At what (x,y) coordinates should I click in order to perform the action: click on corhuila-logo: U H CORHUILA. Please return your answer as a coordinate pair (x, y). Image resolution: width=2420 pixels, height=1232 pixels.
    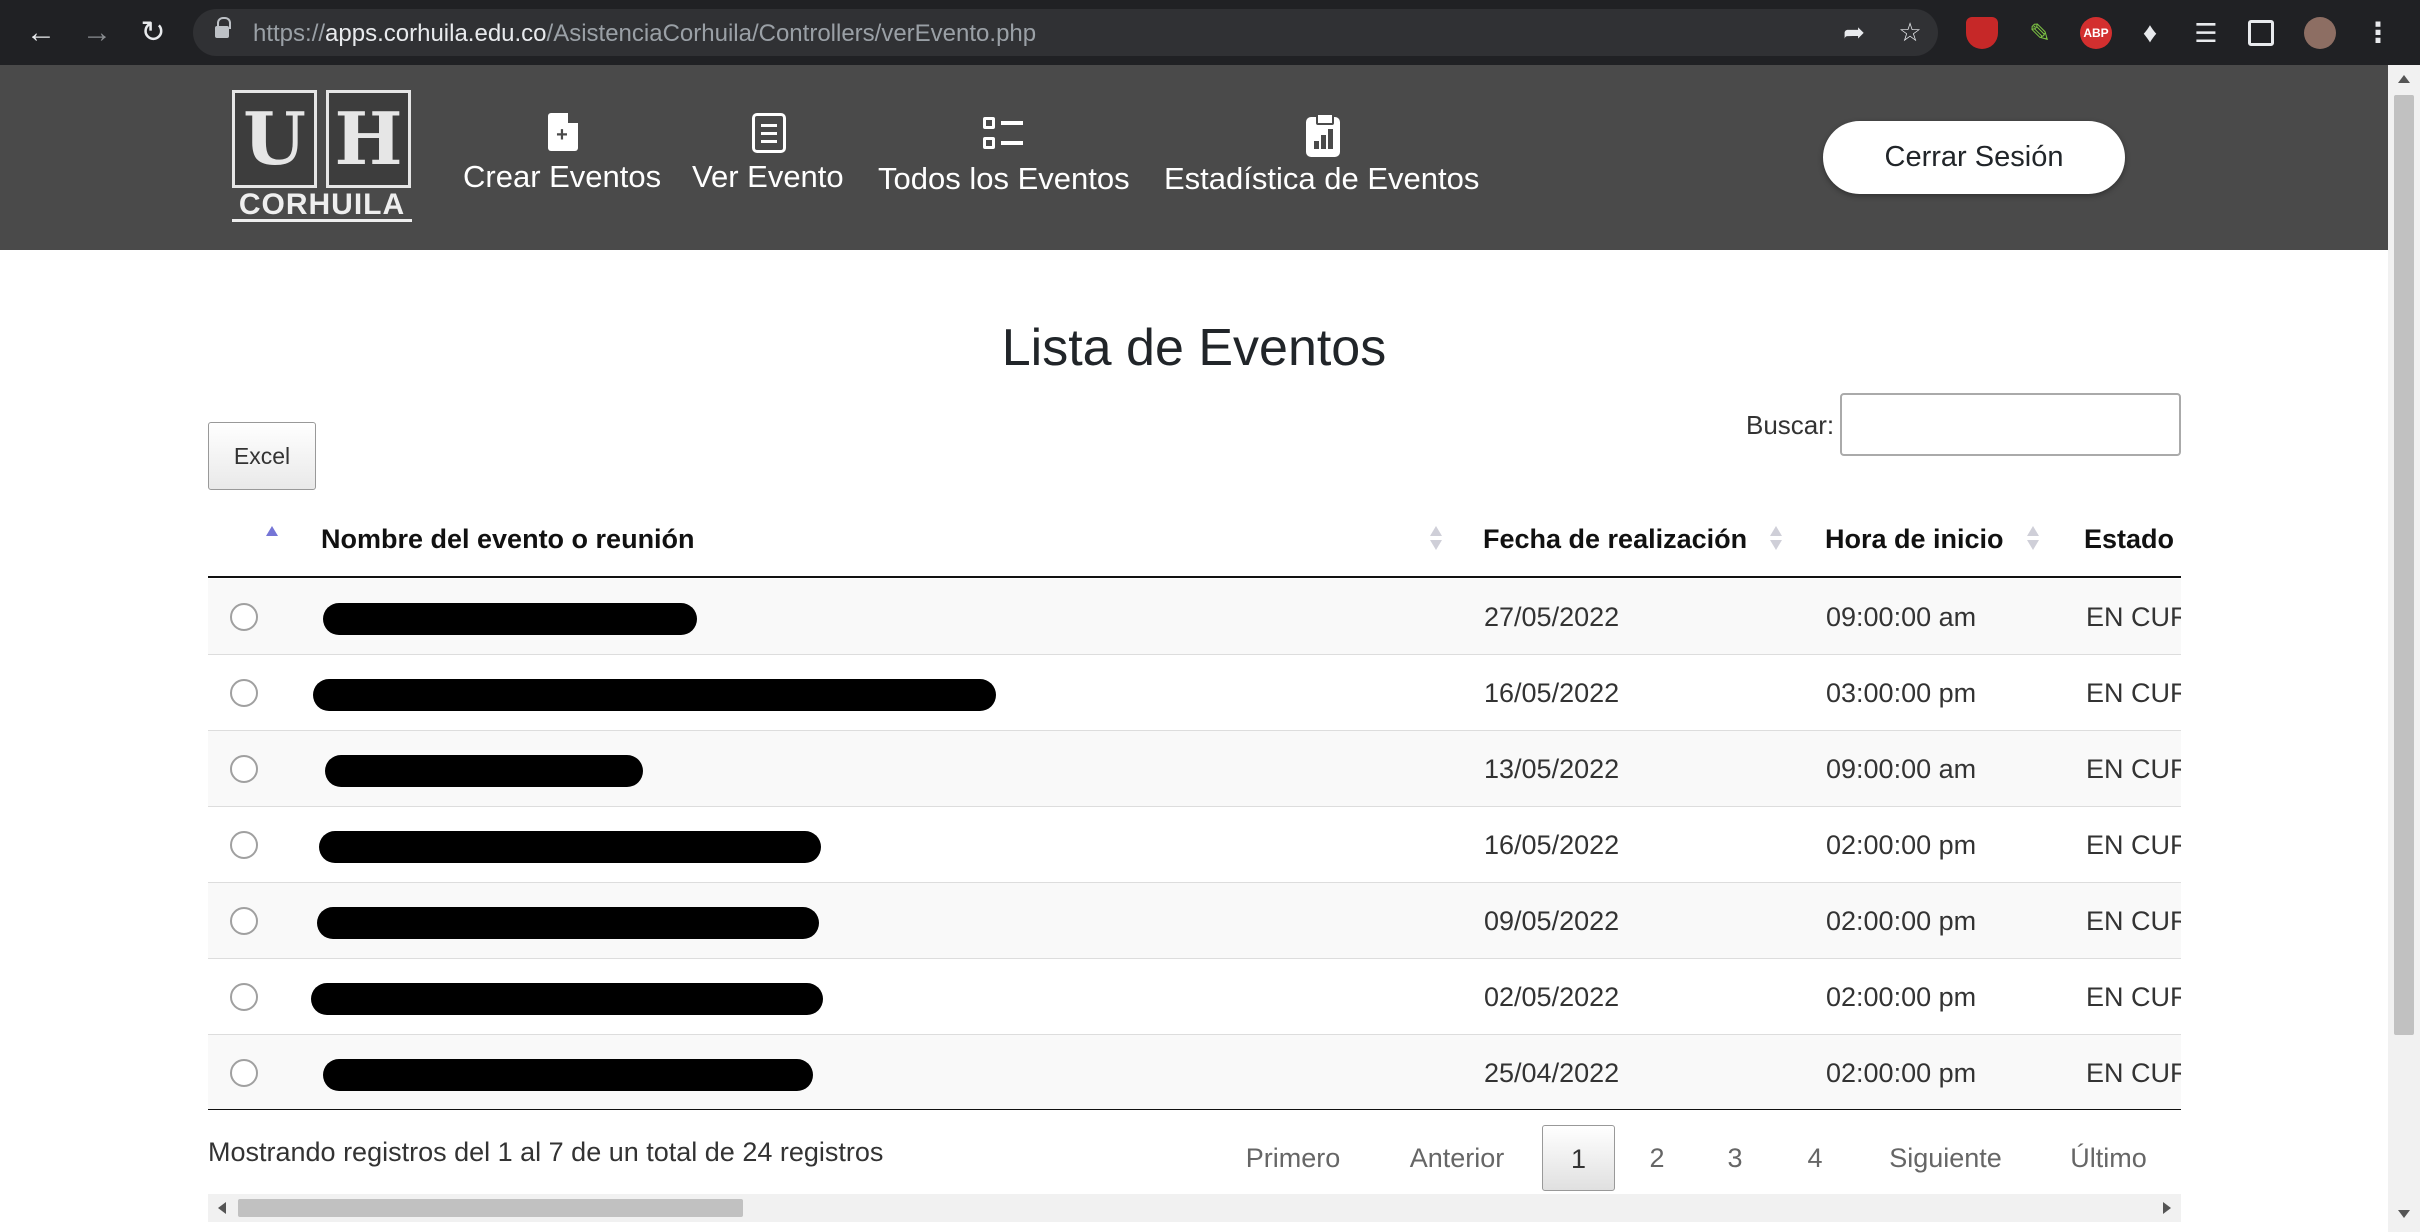
    Looking at the image, I should click on (322, 157).